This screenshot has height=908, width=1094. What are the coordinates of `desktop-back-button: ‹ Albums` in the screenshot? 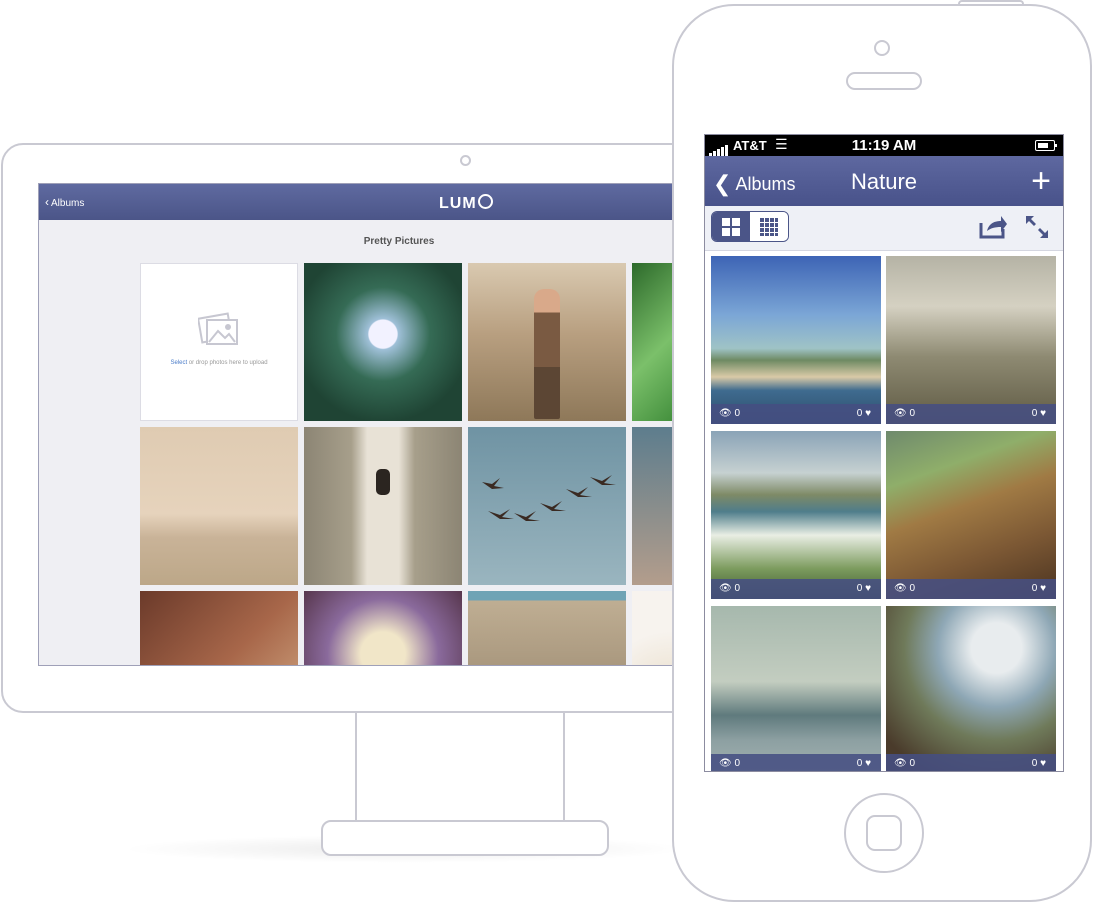 It's located at (64, 202).